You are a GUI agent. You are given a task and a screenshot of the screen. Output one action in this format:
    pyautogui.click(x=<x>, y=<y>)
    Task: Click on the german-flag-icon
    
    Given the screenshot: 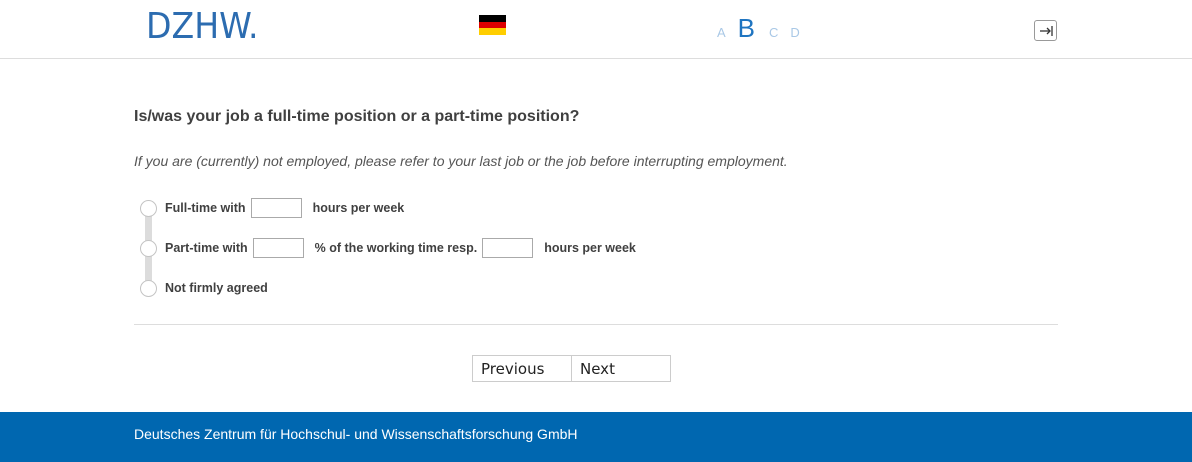 What is the action you would take?
    pyautogui.click(x=492, y=25)
    